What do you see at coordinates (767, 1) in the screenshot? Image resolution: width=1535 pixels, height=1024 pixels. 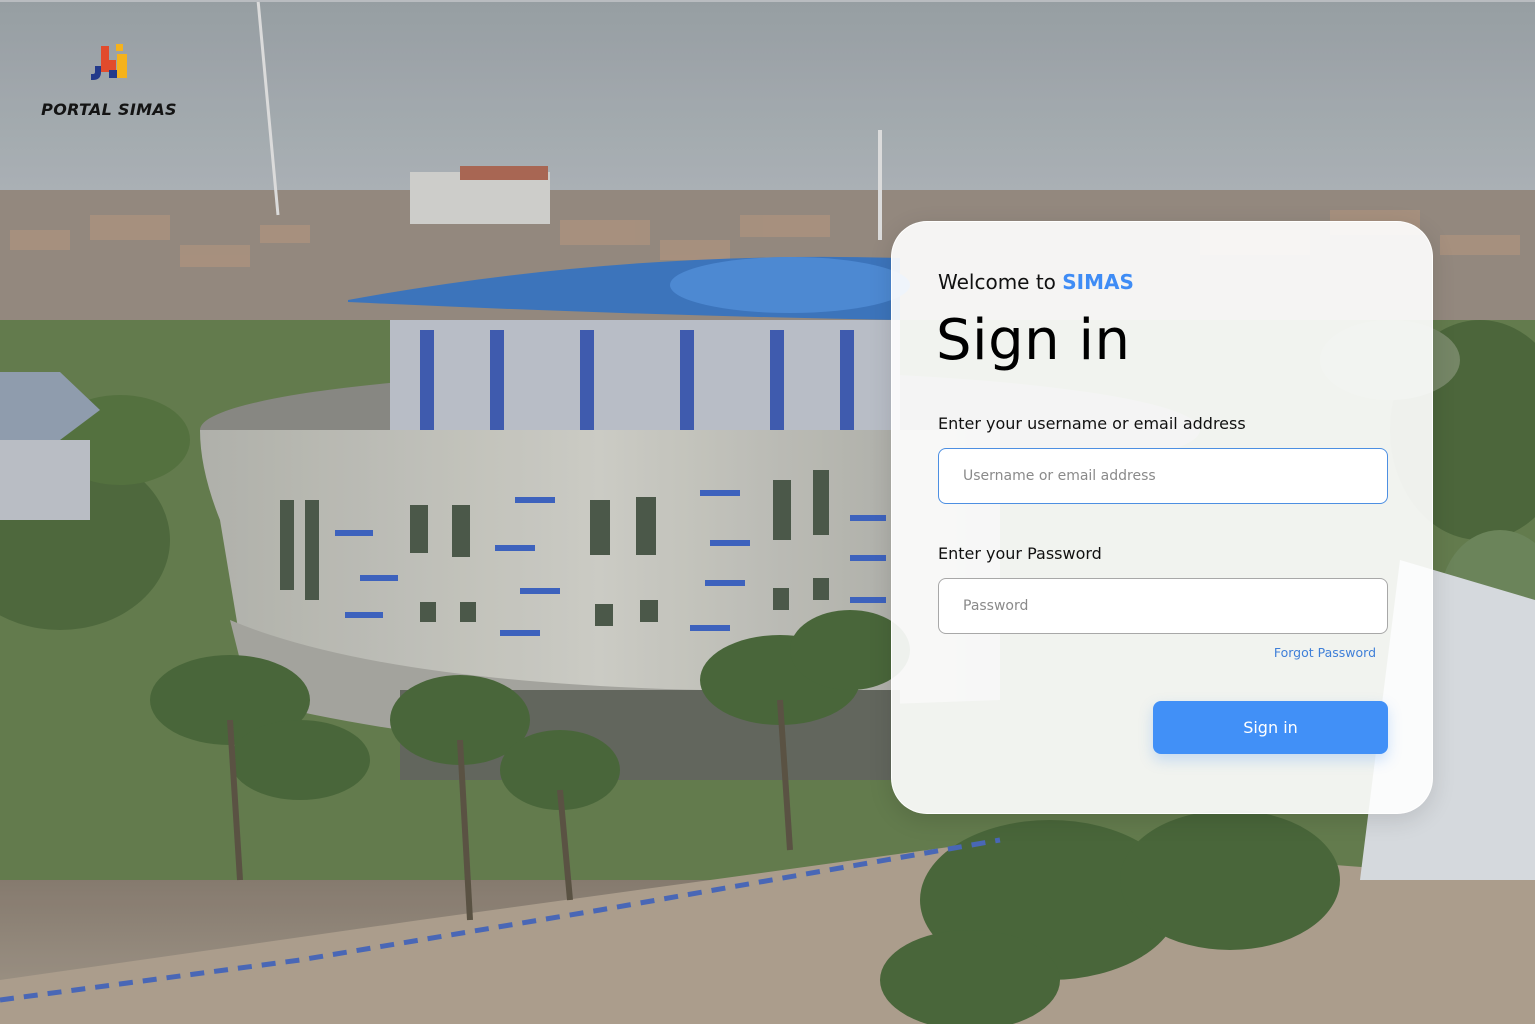 I see `top-border` at bounding box center [767, 1].